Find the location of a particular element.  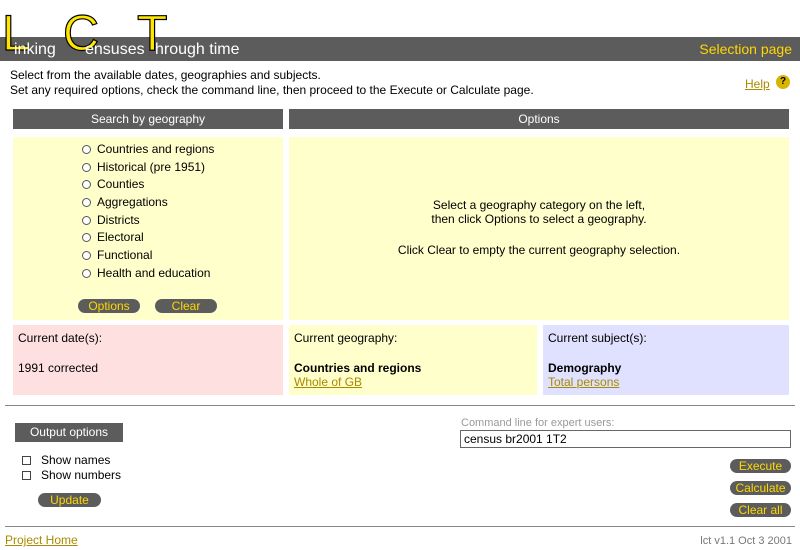

current-dates-box: Current date(s): 1991 corrected is located at coordinates (148, 360).